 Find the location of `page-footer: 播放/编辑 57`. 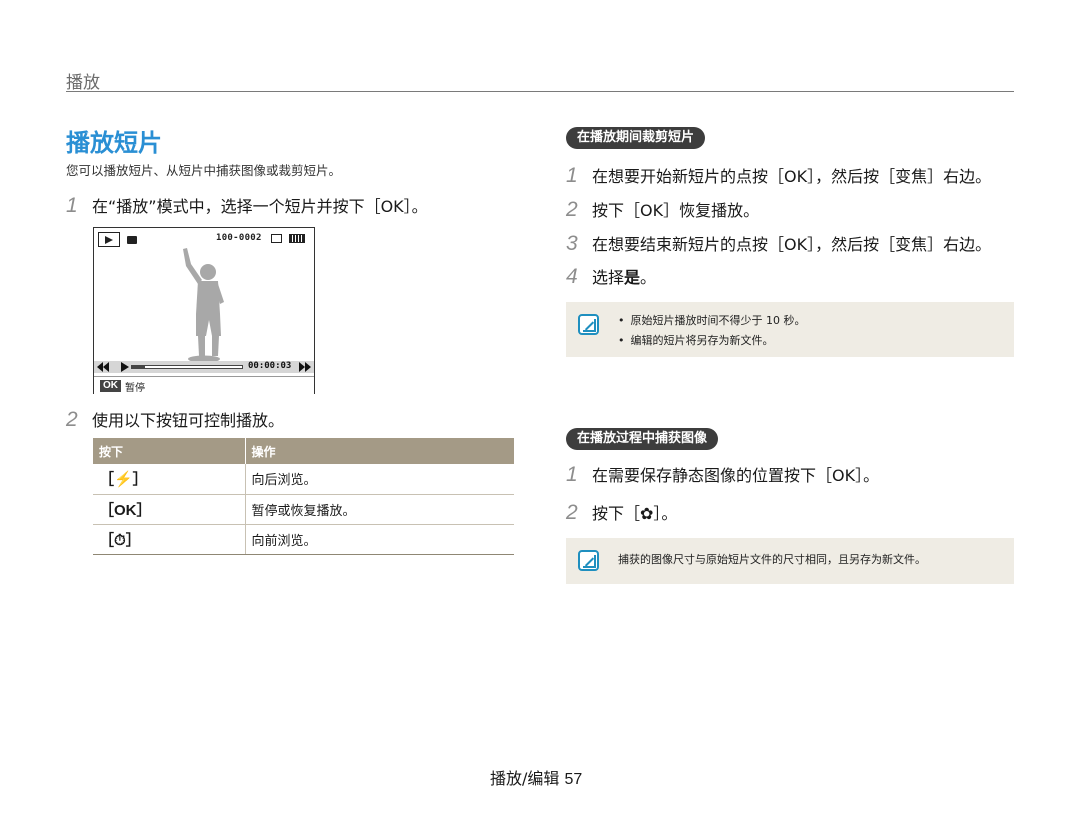

page-footer: 播放/编辑 57 is located at coordinates (536, 777).